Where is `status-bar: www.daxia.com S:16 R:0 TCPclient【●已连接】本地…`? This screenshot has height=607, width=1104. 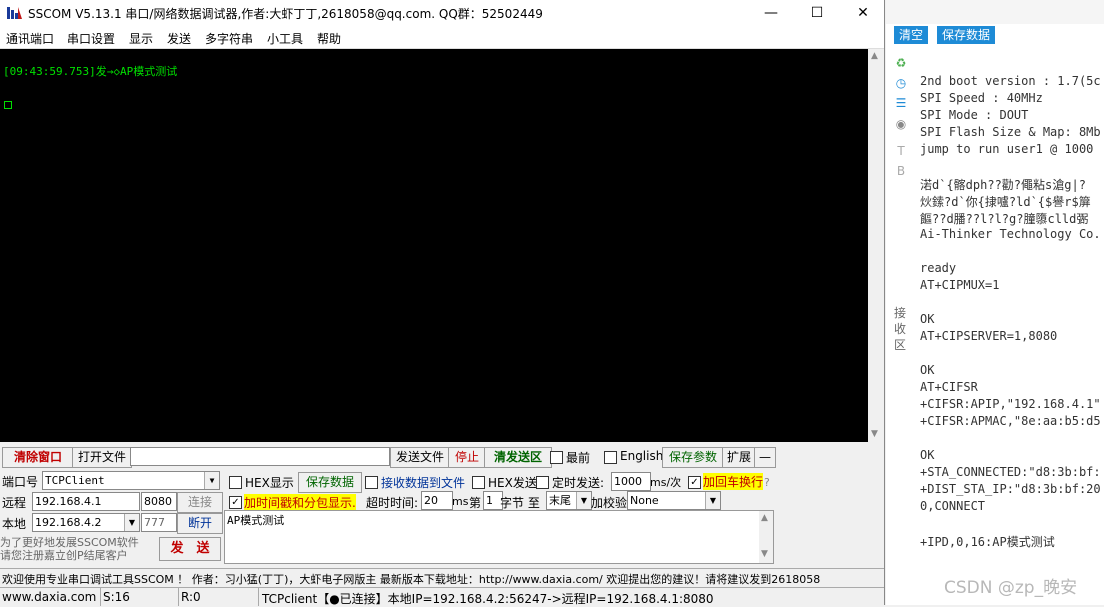 status-bar: www.daxia.com S:16 R:0 TCPclient【●已连接】本地… is located at coordinates (442, 596).